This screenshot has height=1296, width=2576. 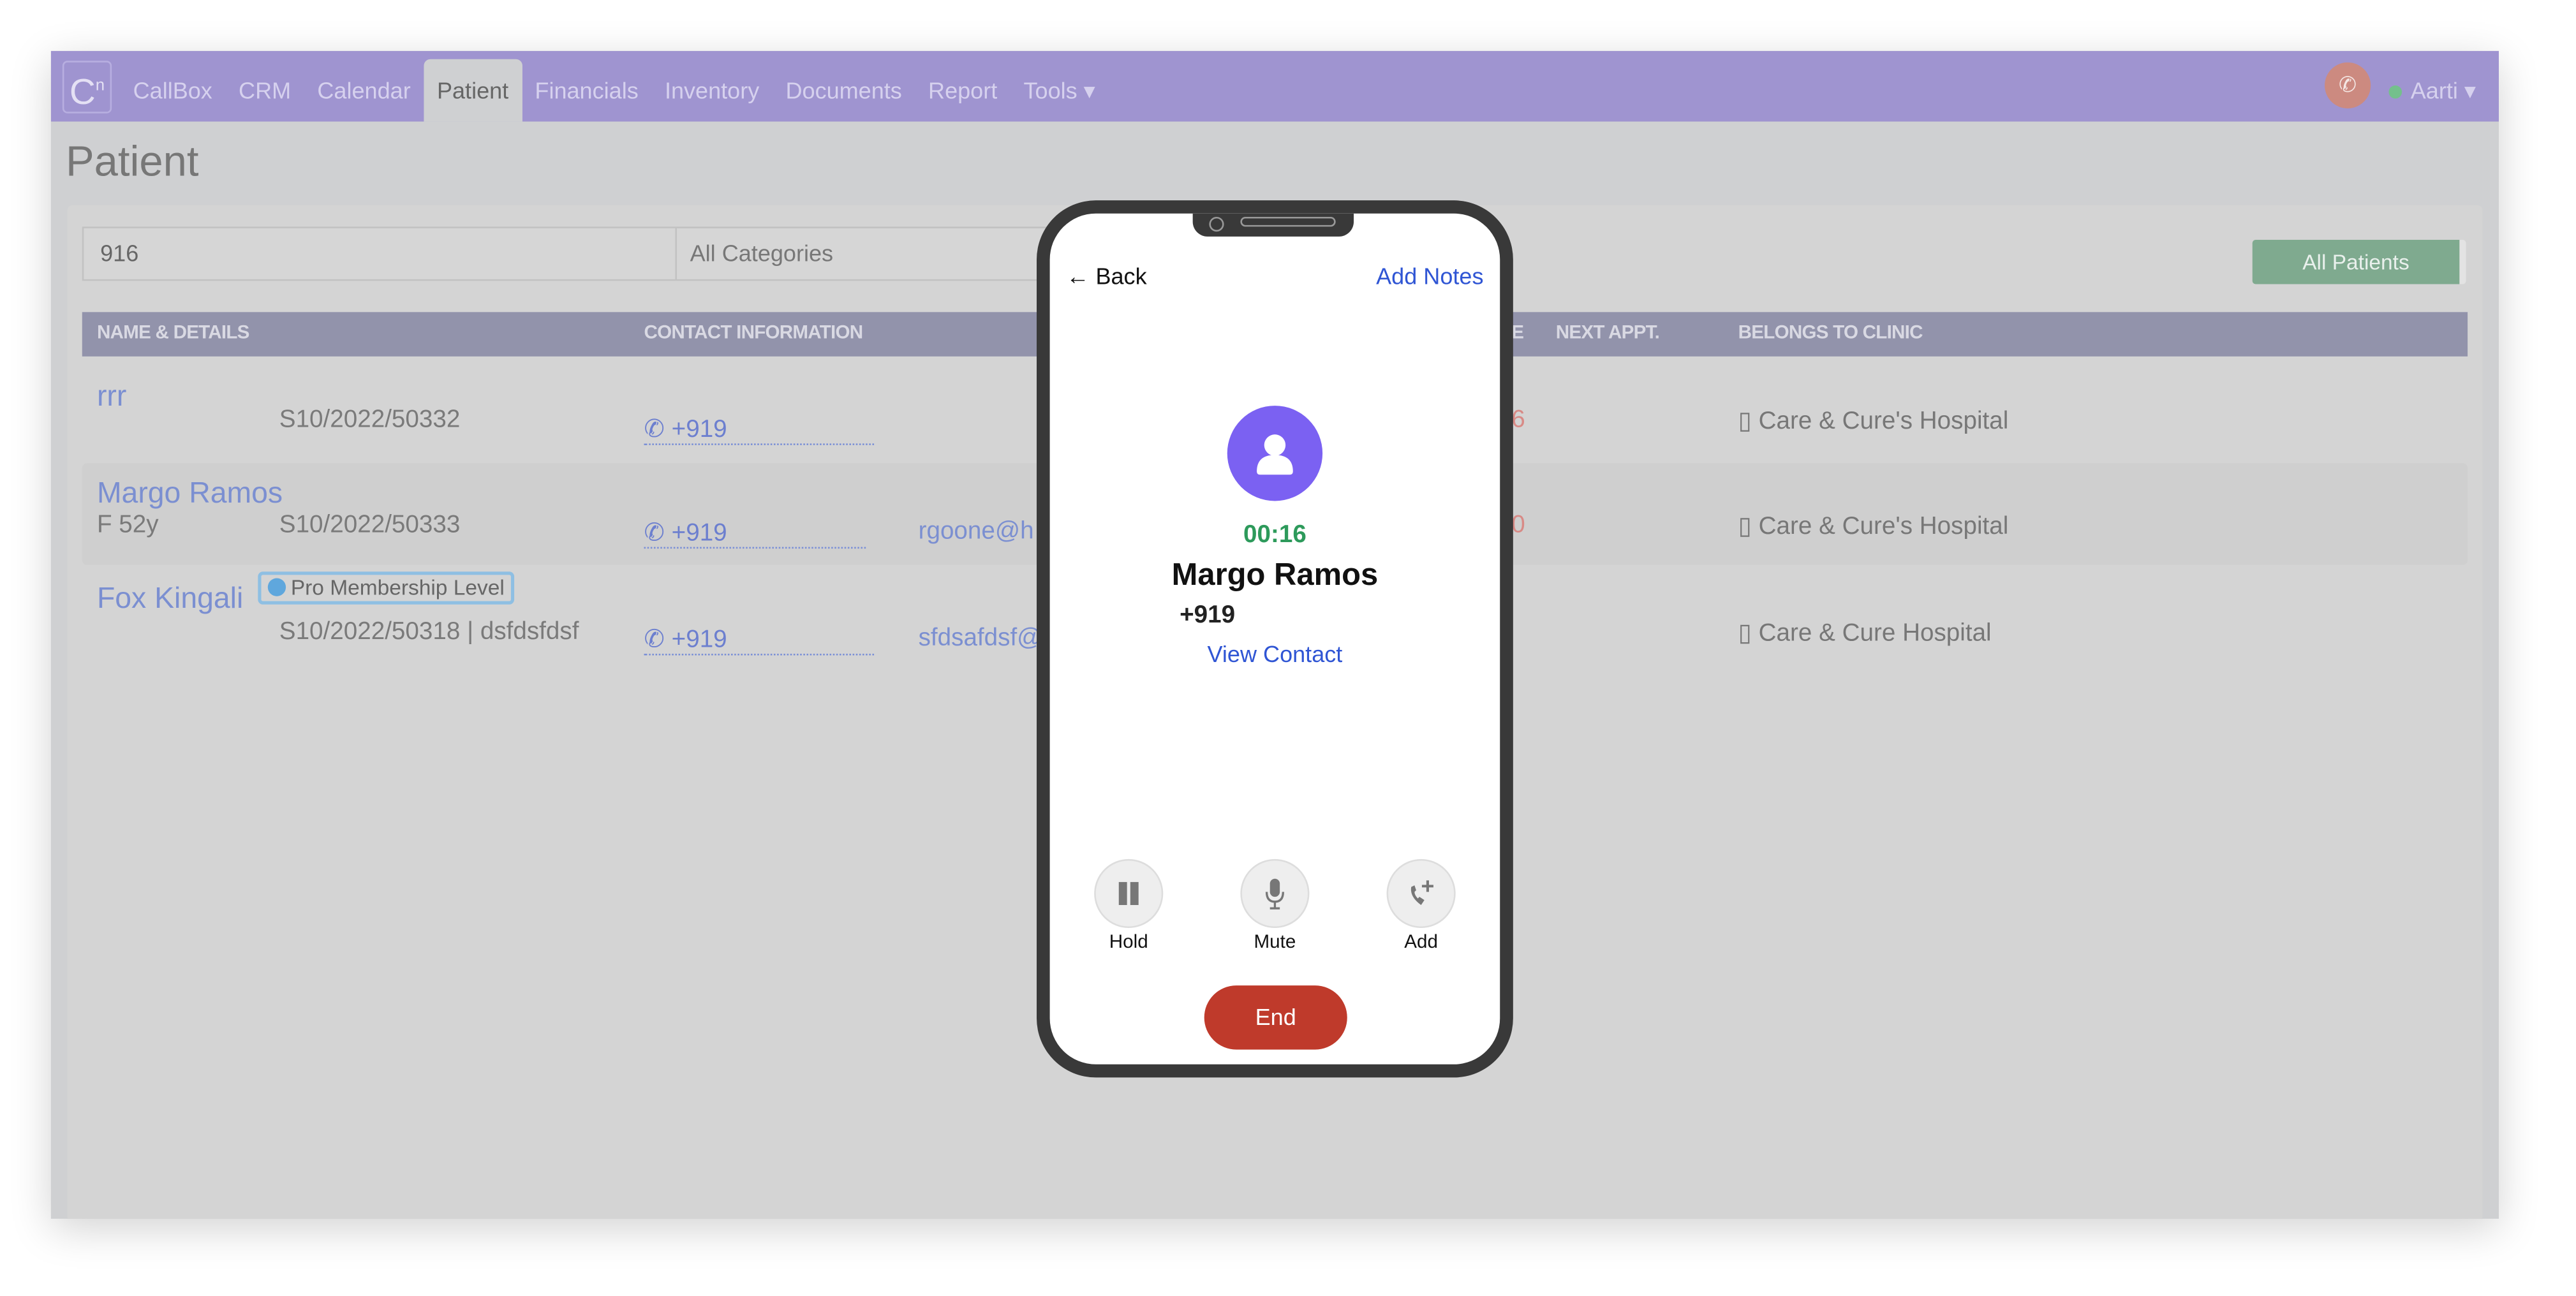 I want to click on user-icon, so click(x=1275, y=455).